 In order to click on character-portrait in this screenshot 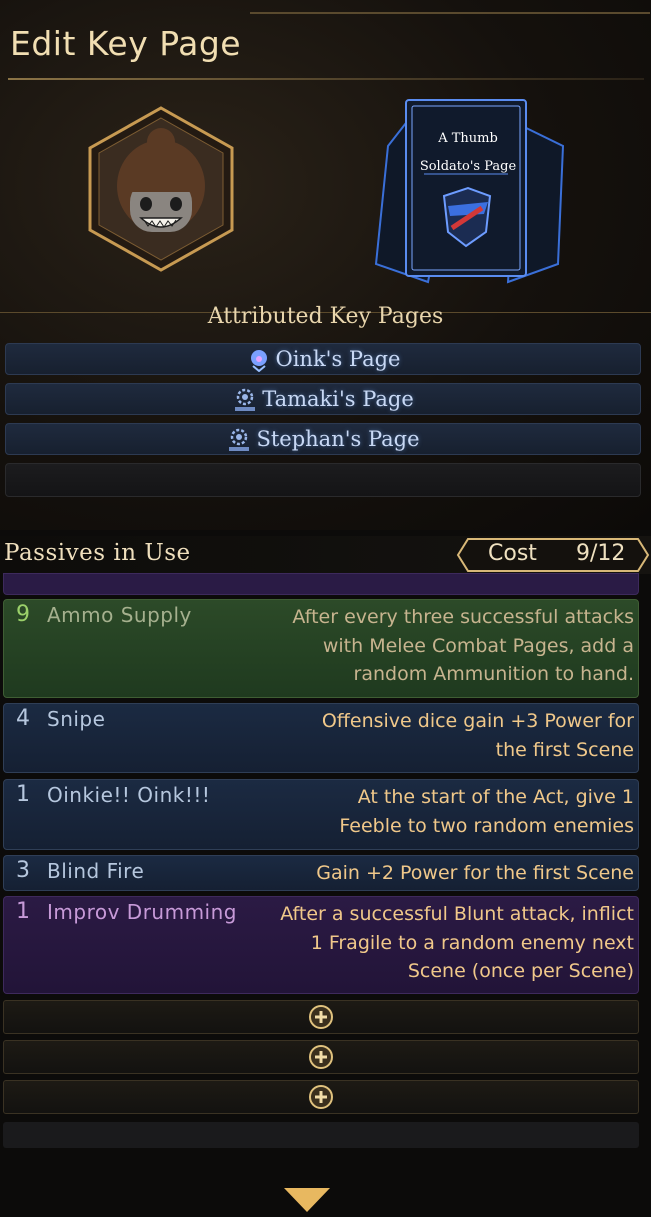, I will do `click(161, 189)`.